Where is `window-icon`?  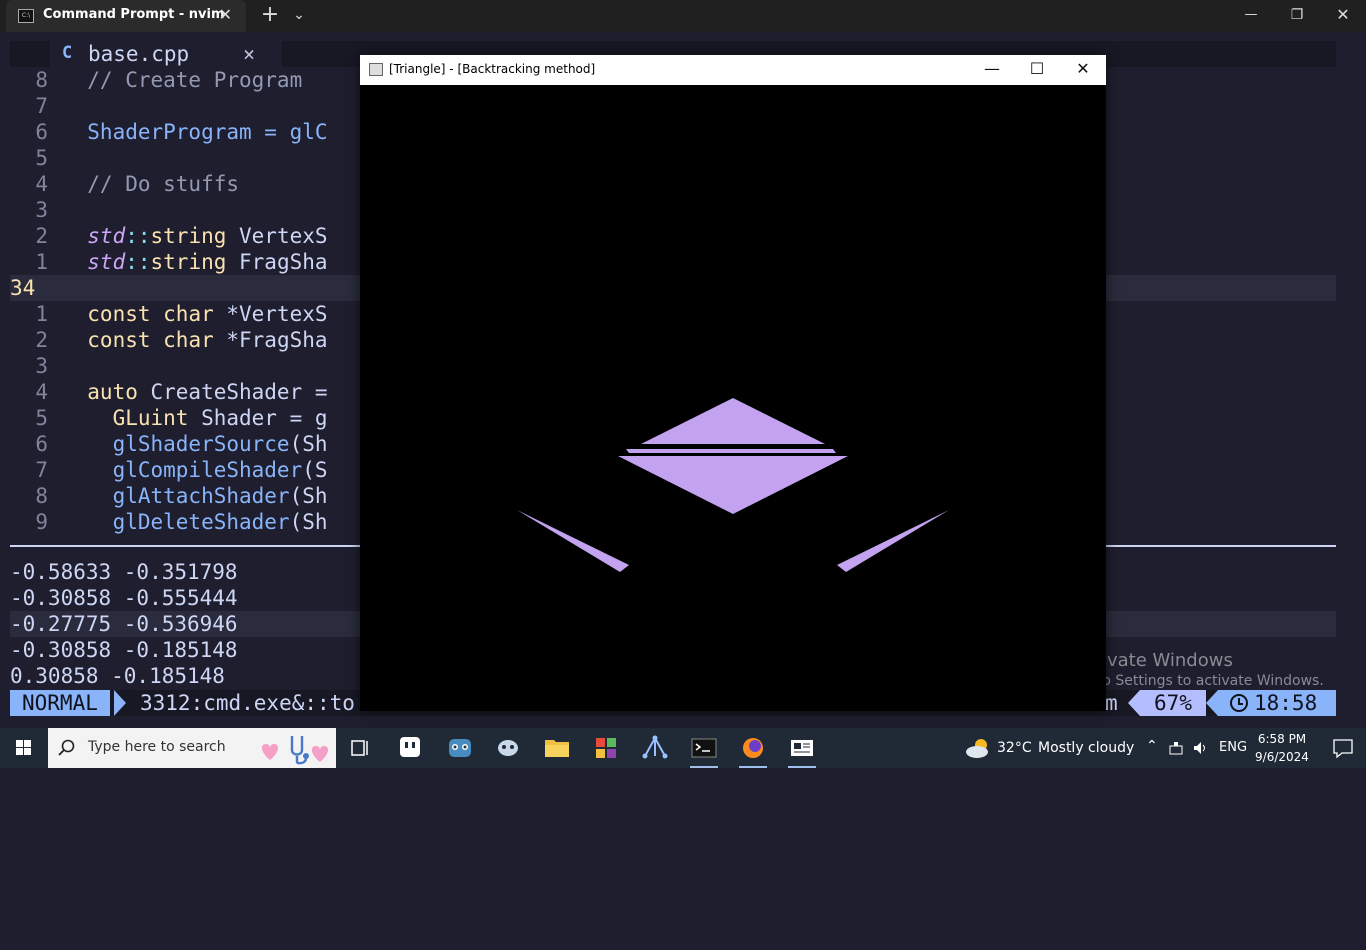
window-icon is located at coordinates (376, 69).